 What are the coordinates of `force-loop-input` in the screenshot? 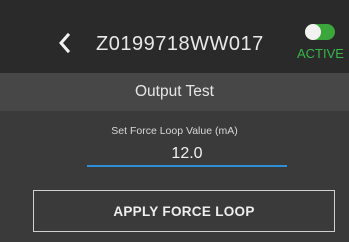 It's located at (187, 155).